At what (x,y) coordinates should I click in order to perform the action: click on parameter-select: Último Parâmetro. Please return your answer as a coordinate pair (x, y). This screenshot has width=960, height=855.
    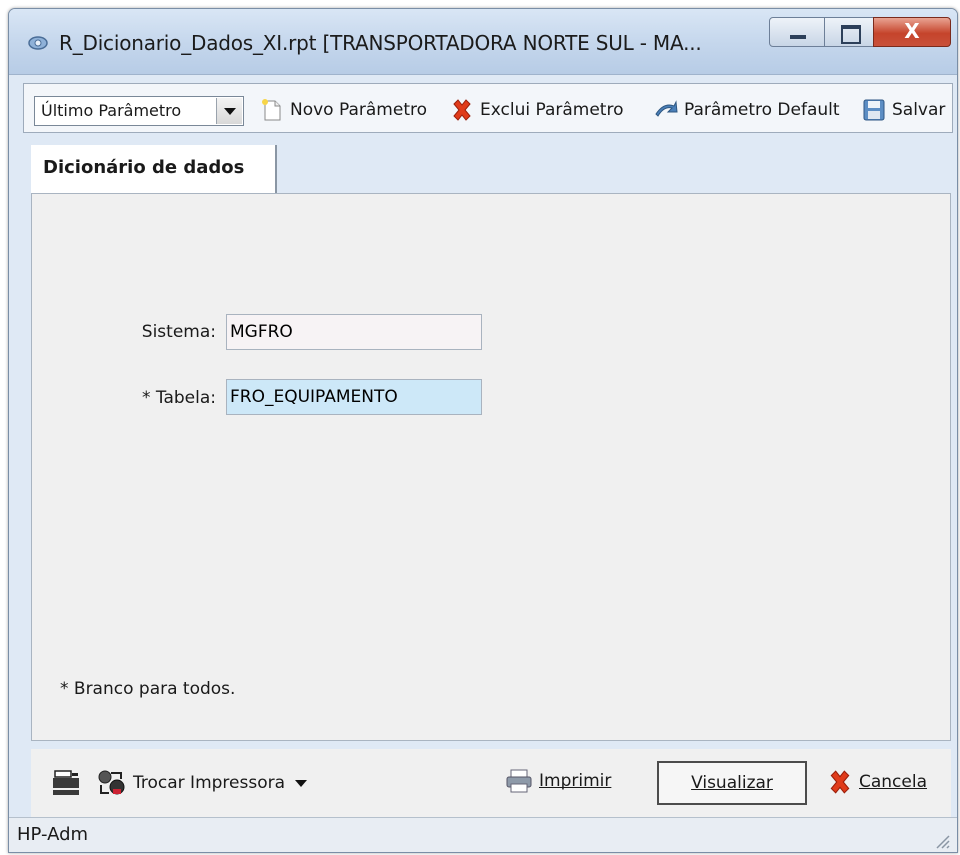
    Looking at the image, I should click on (139, 111).